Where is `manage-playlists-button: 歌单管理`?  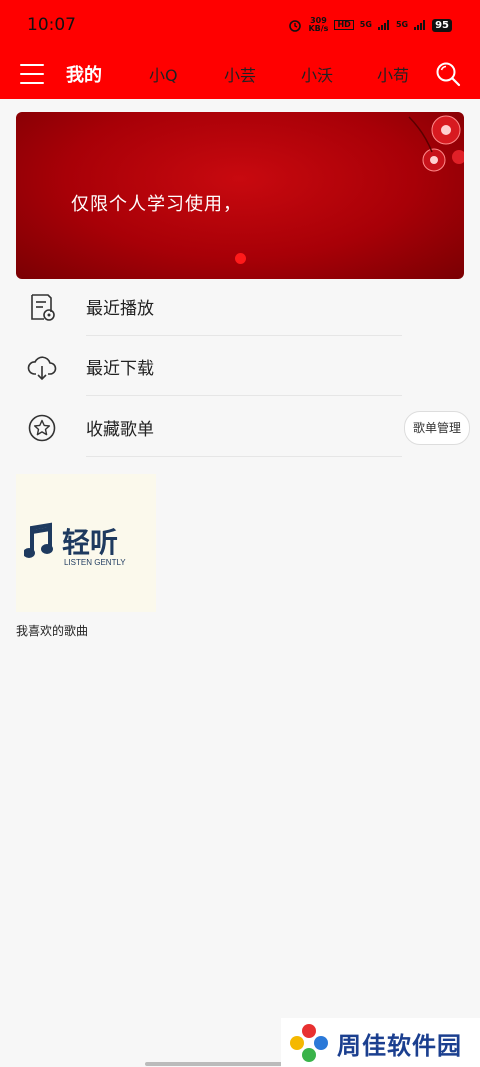
manage-playlists-button: 歌单管理 is located at coordinates (437, 428).